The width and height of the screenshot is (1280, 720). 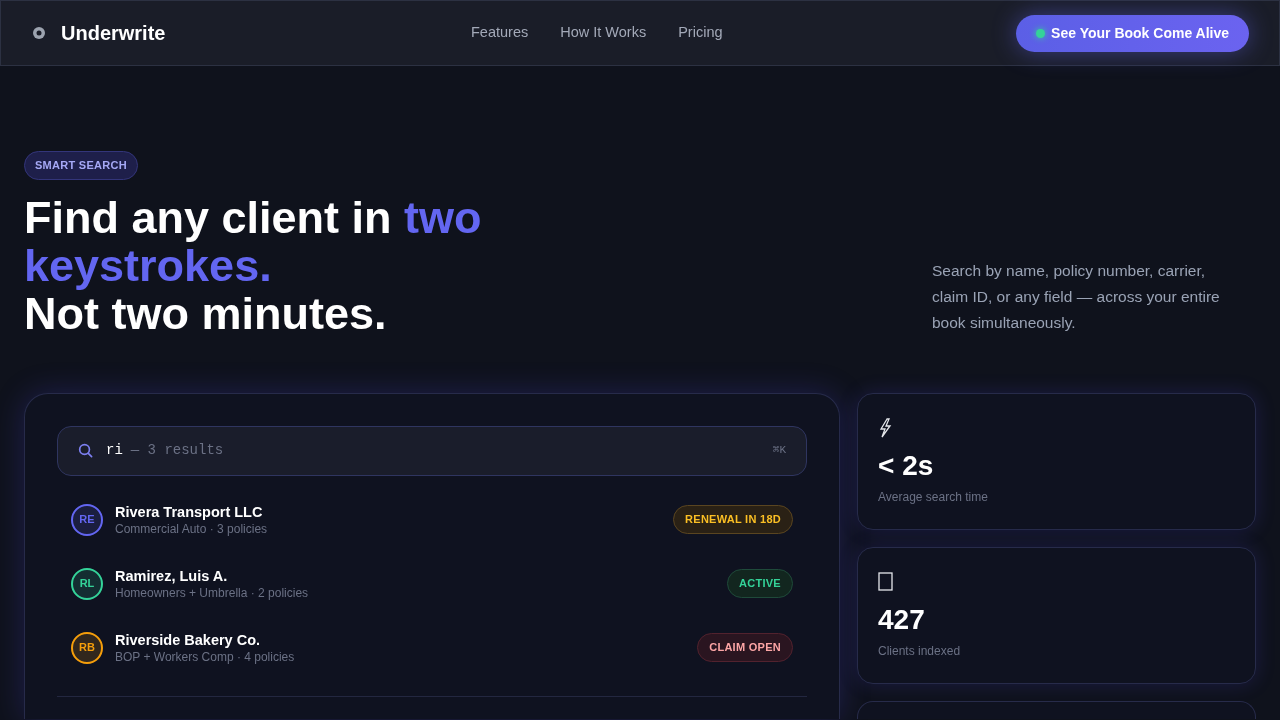 I want to click on status-badge: CLAIM OPEN, so click(x=745, y=647).